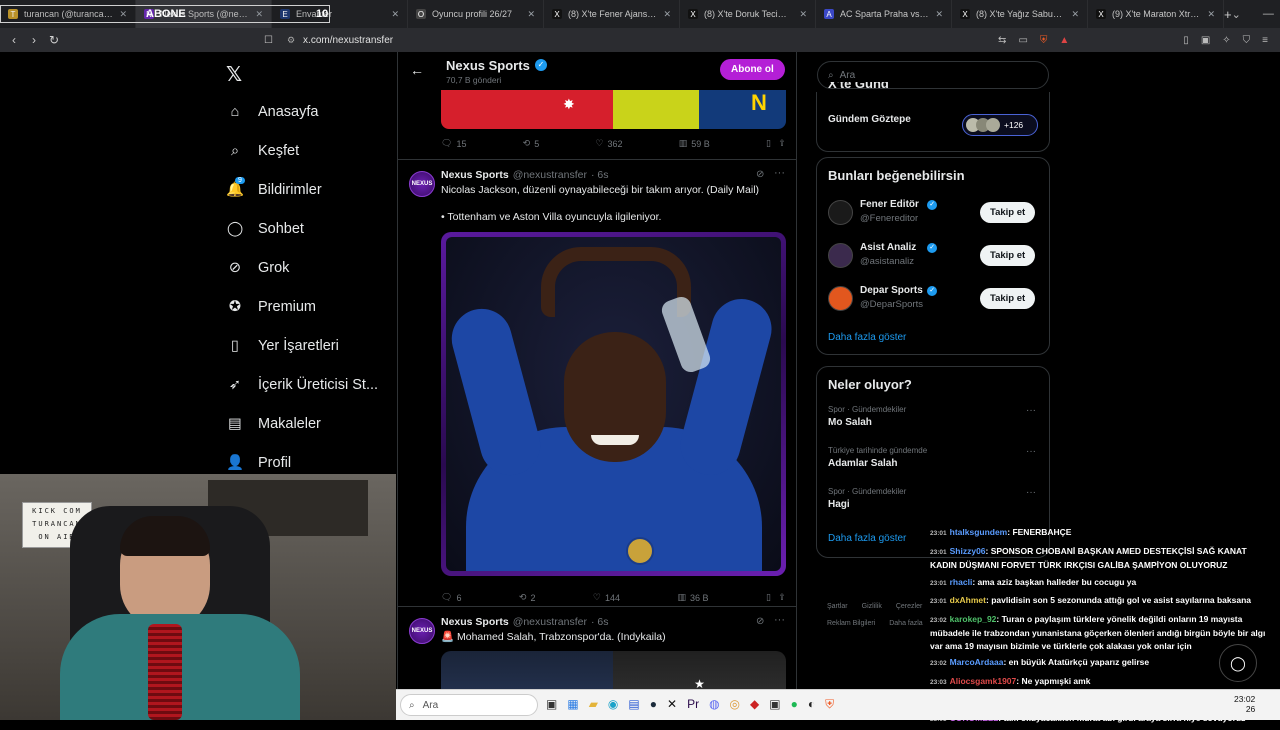 Image resolution: width=1280 pixels, height=730 pixels. Describe the element at coordinates (608, 143) in the screenshot. I see `like-button: ♡ 362` at that location.